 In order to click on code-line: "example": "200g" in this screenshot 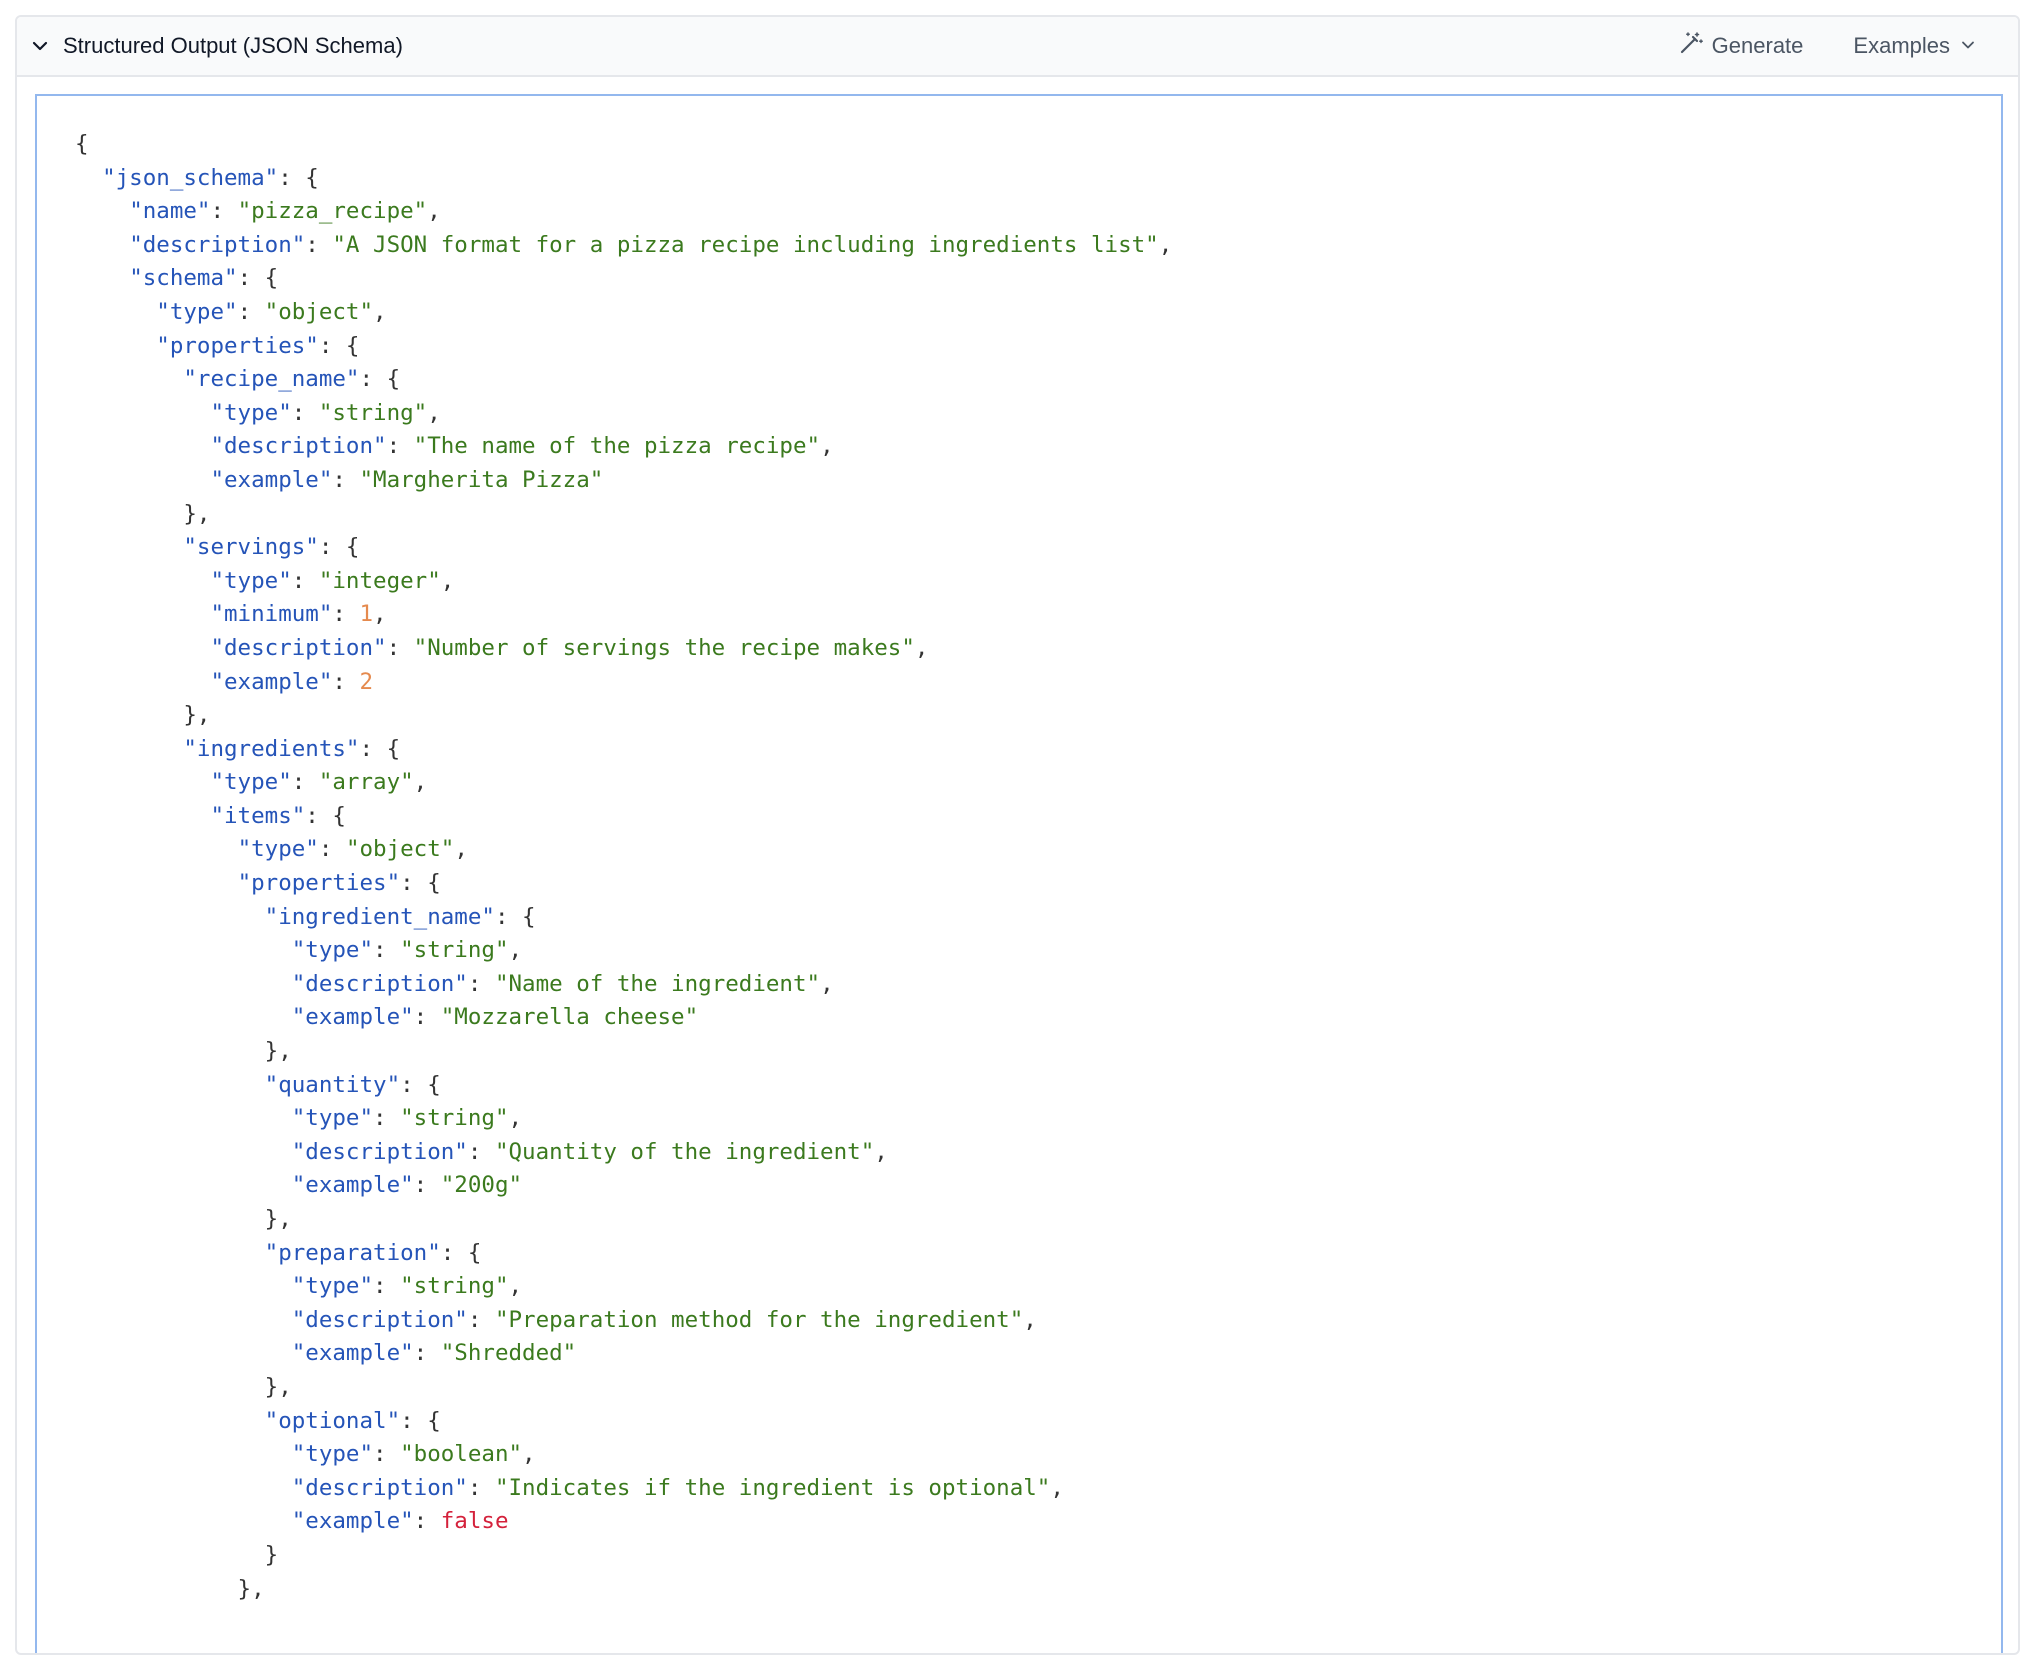, I will do `click(623, 1186)`.